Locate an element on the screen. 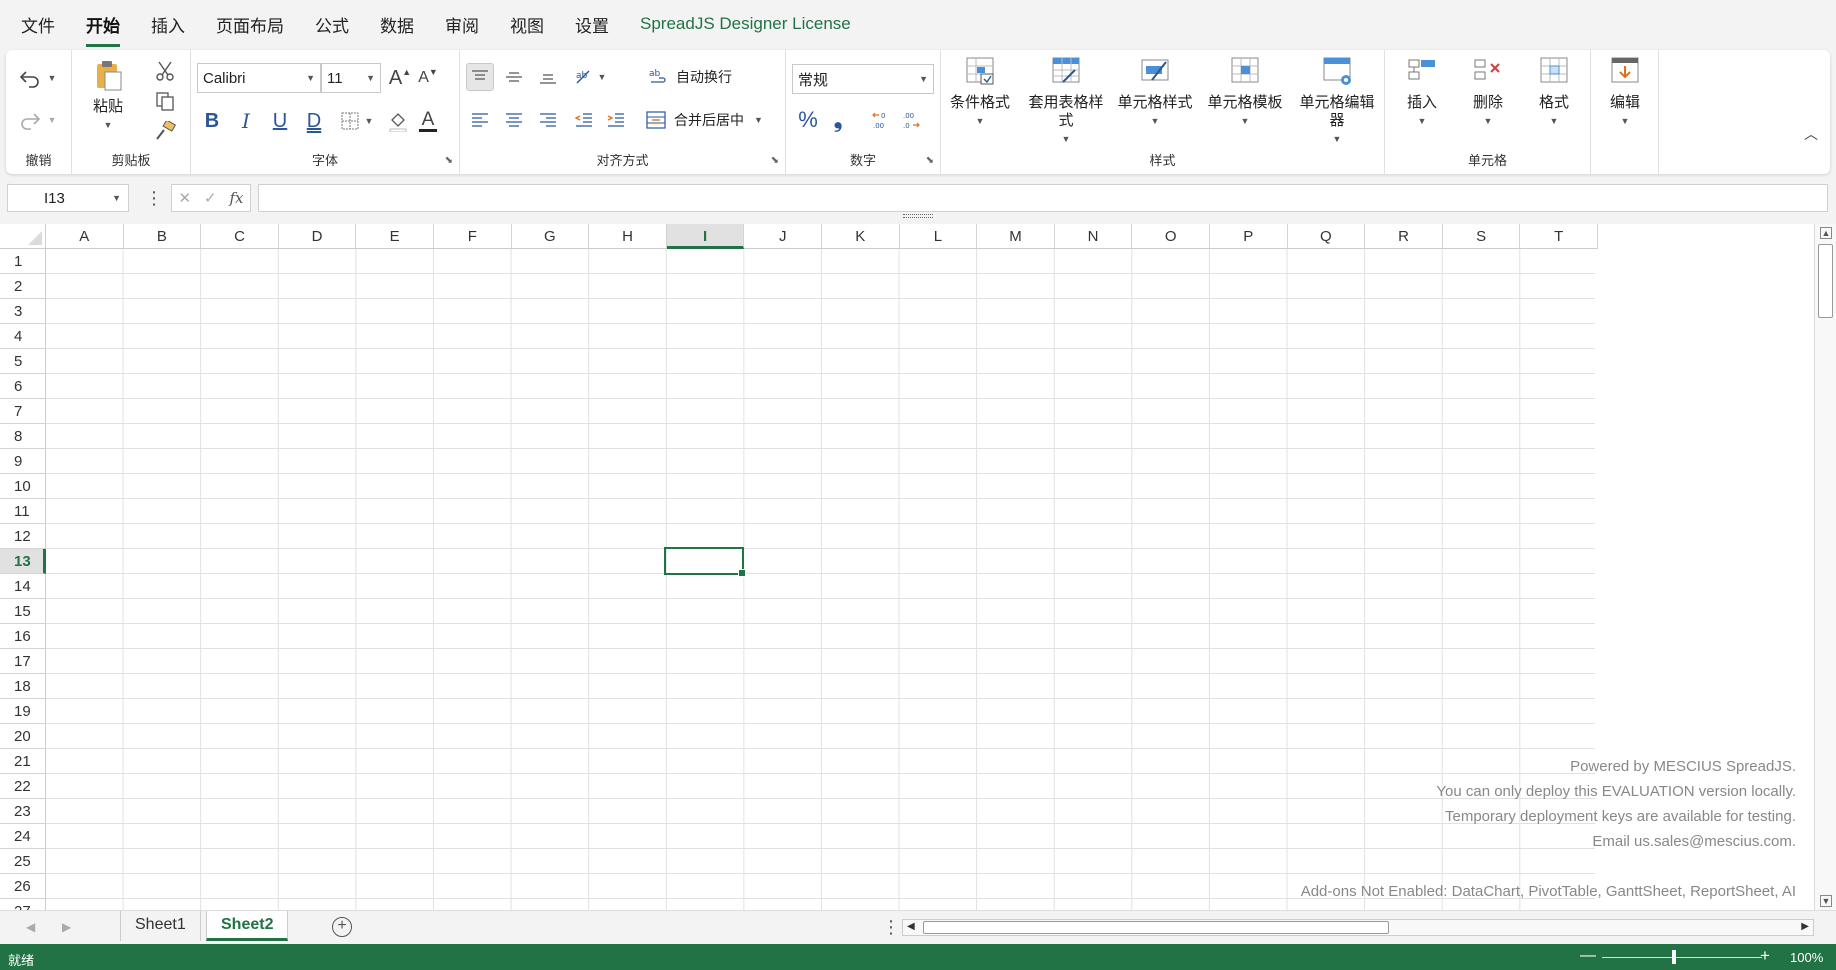 Image resolution: width=1836 pixels, height=970 pixels. column-header: N is located at coordinates (1093, 236).